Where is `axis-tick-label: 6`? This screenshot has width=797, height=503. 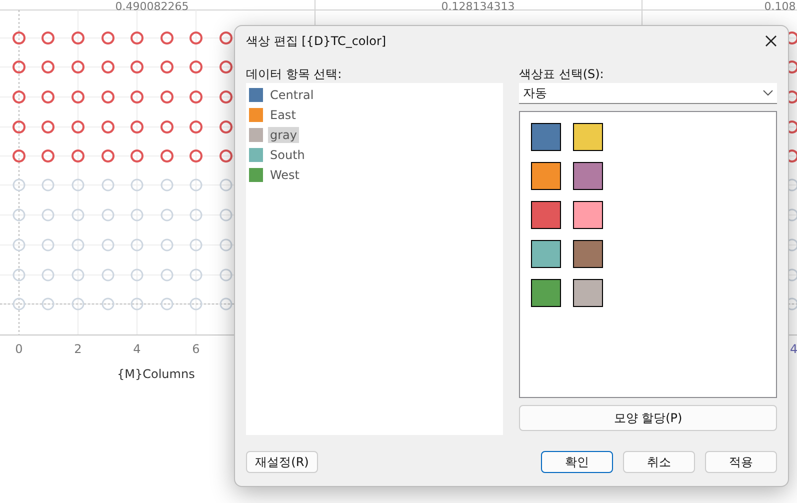 axis-tick-label: 6 is located at coordinates (196, 349).